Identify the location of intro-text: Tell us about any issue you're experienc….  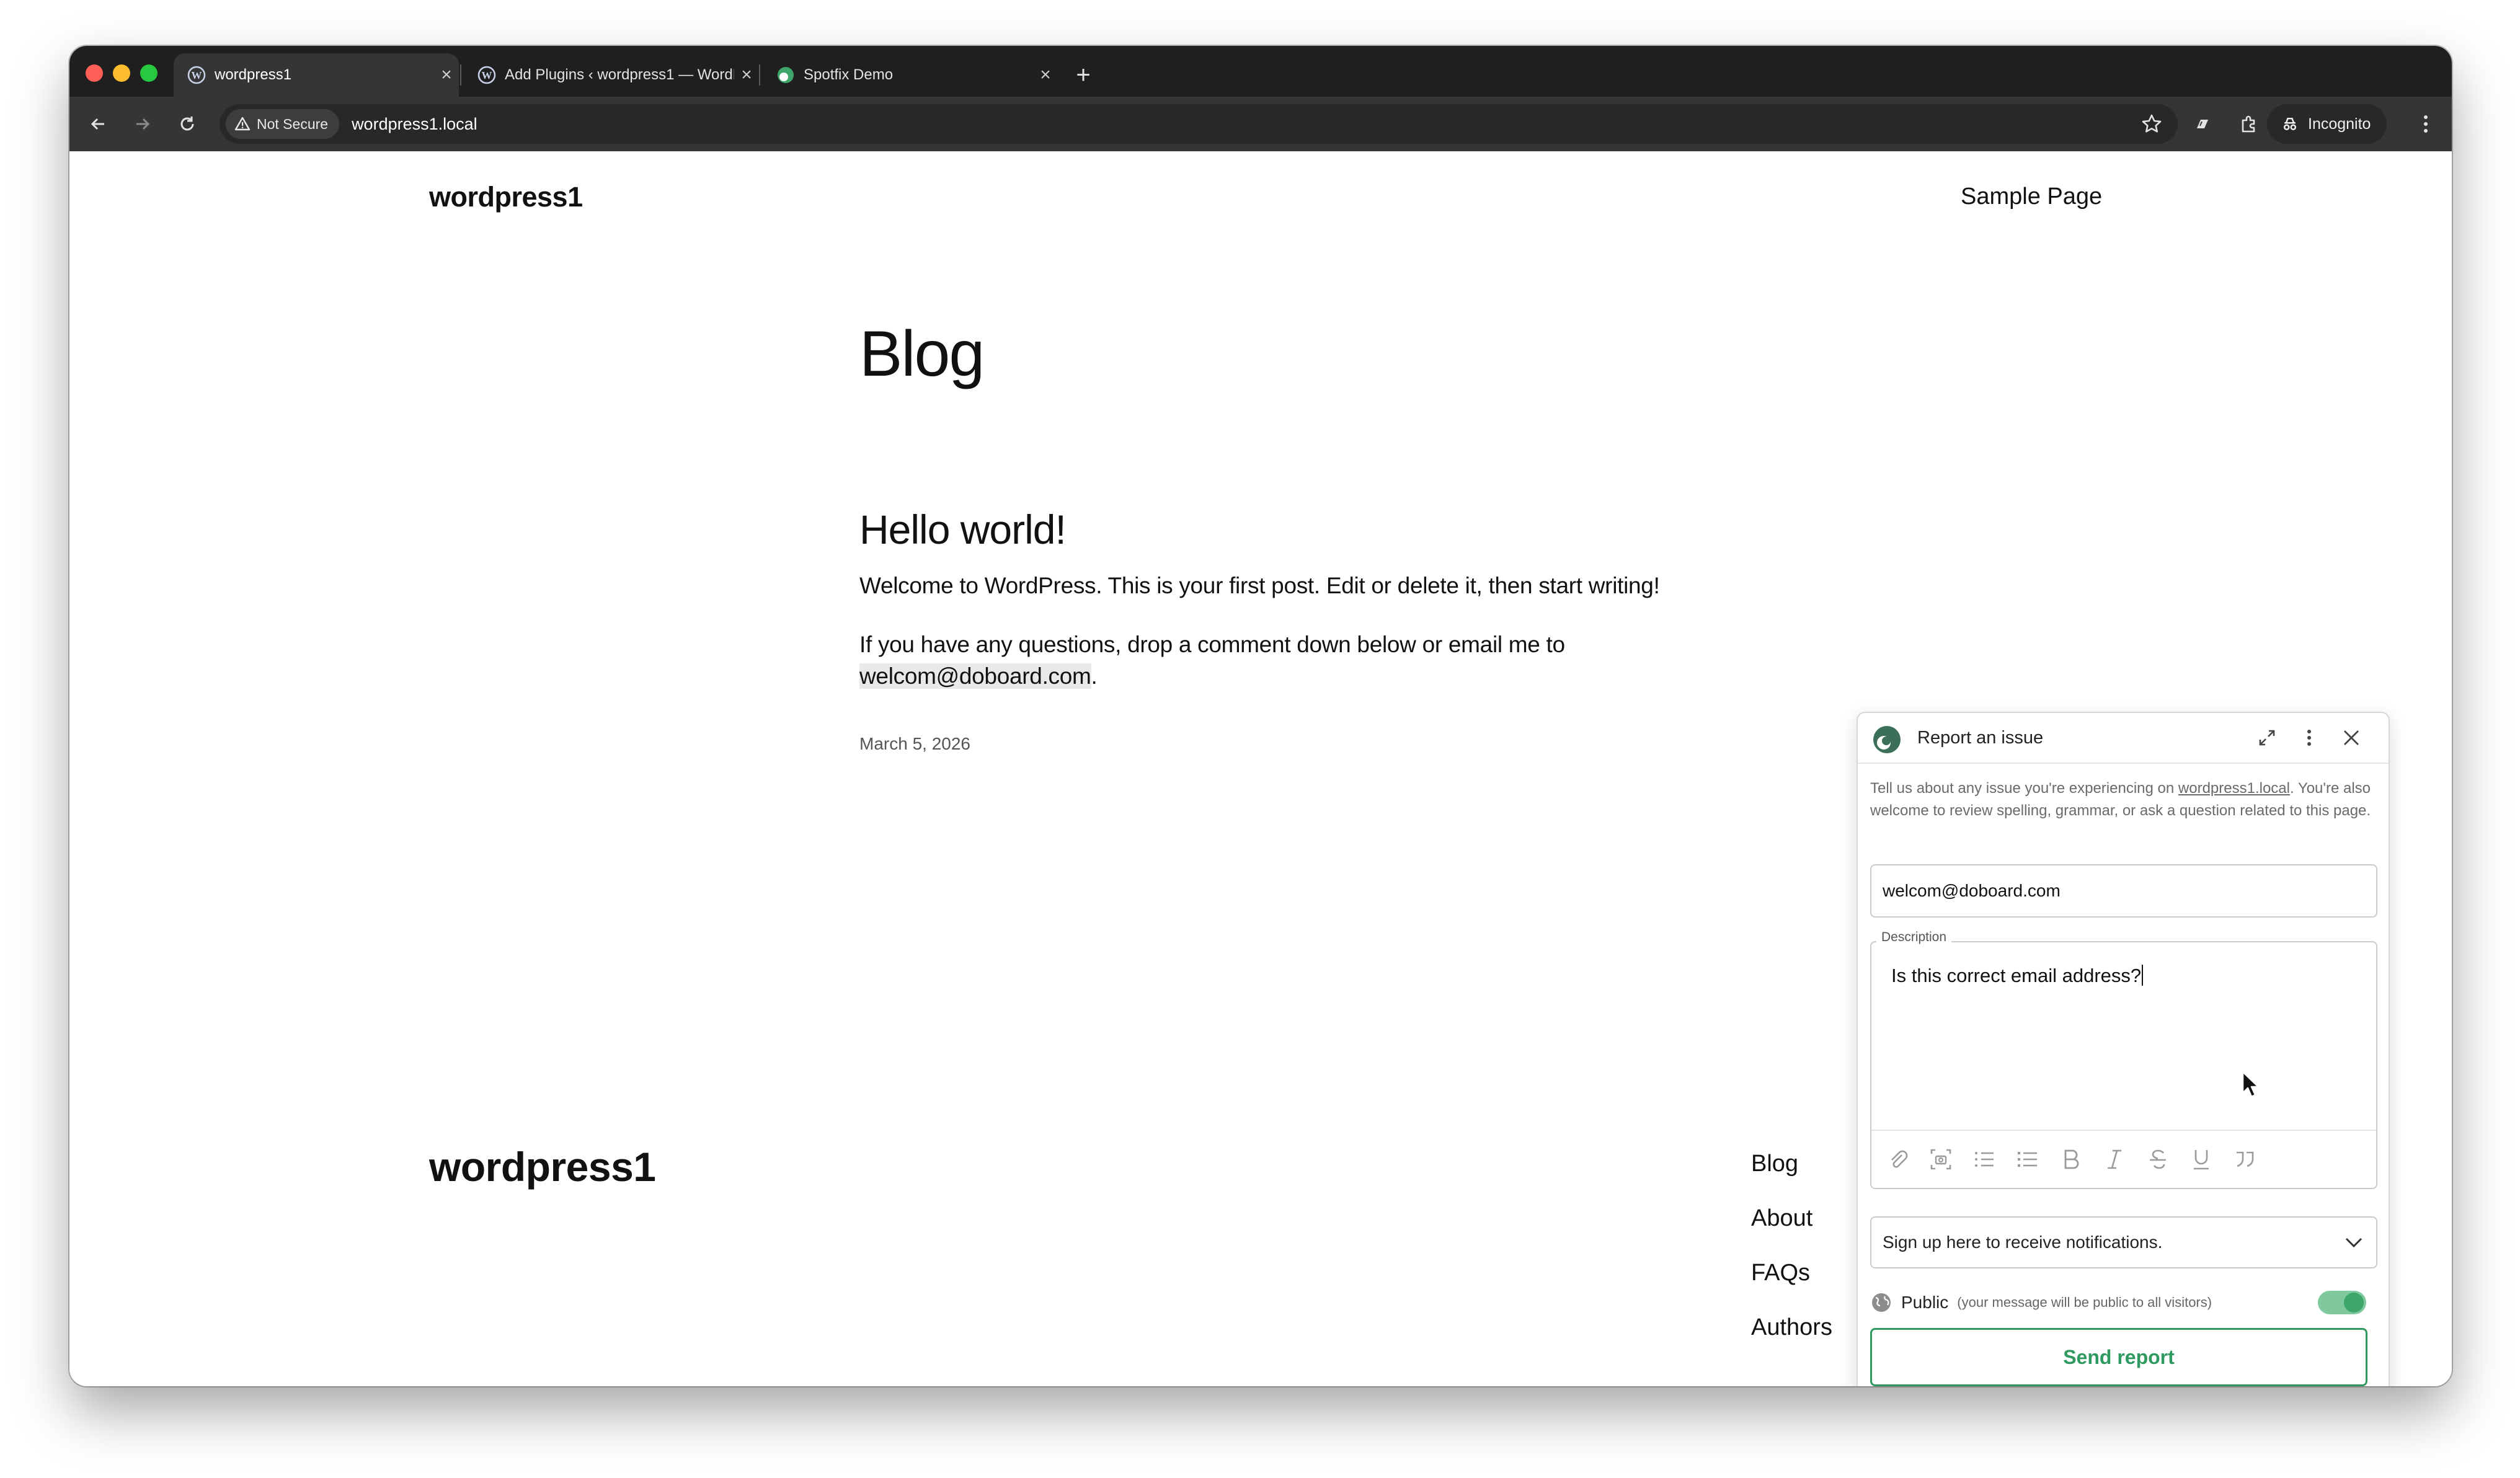
(2024, 788).